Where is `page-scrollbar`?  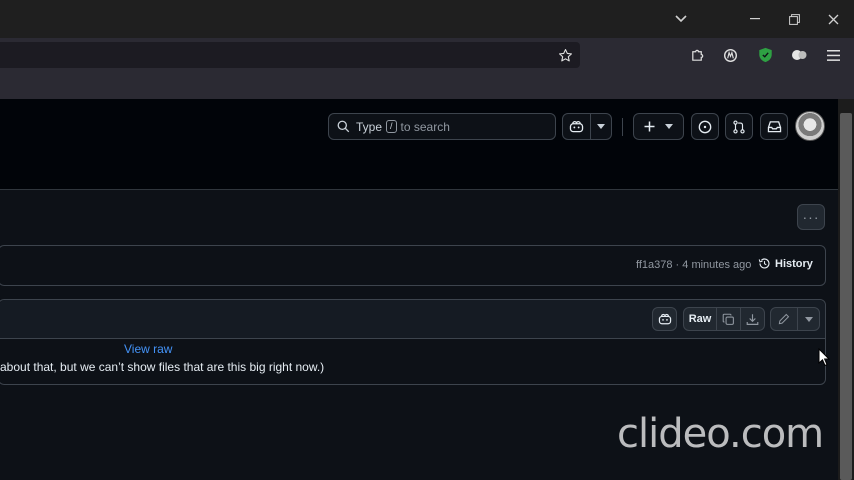
page-scrollbar is located at coordinates (846, 289).